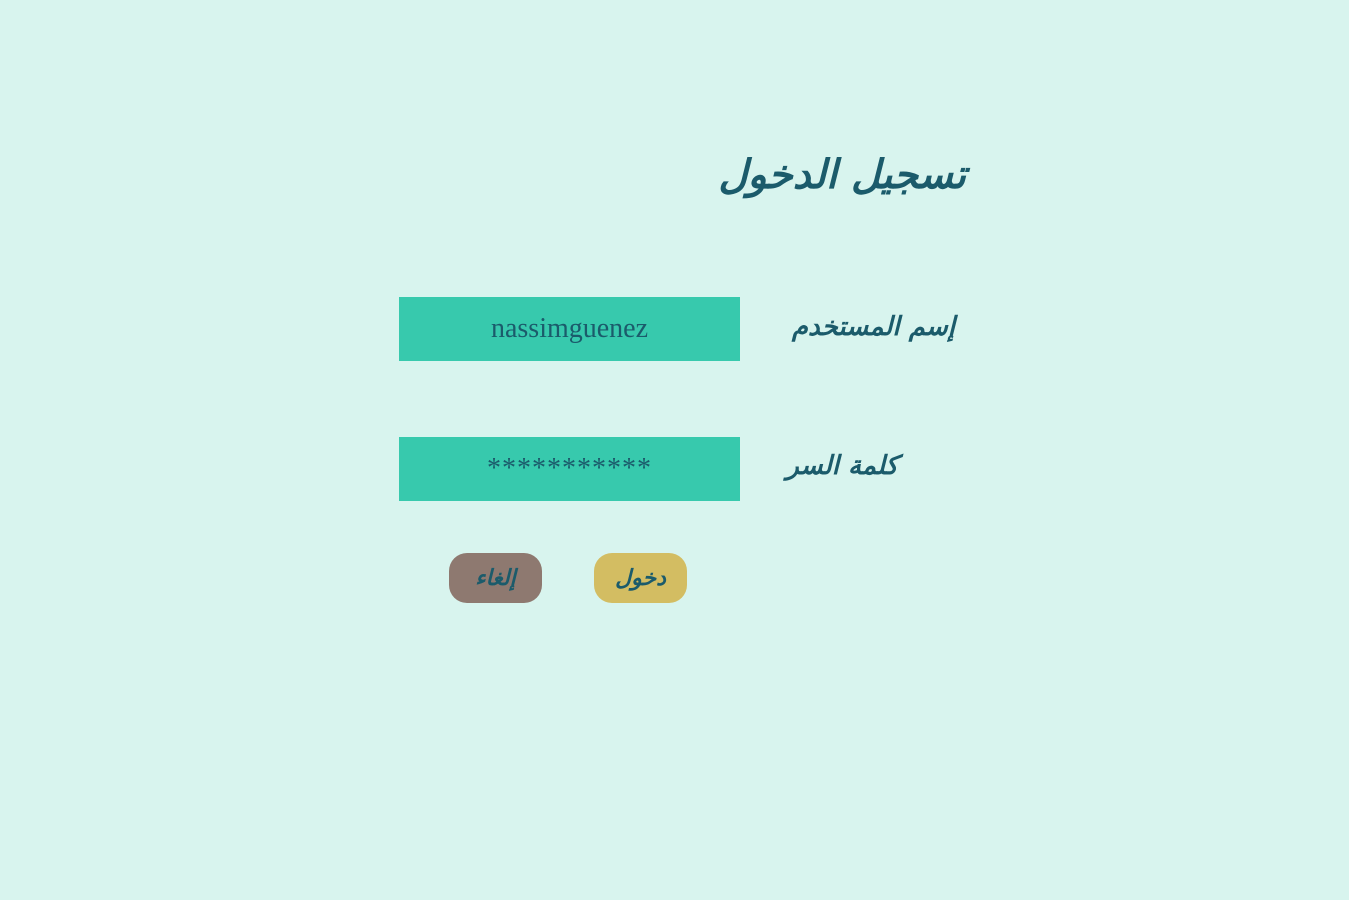 The image size is (1349, 900). I want to click on username-input, so click(569, 329).